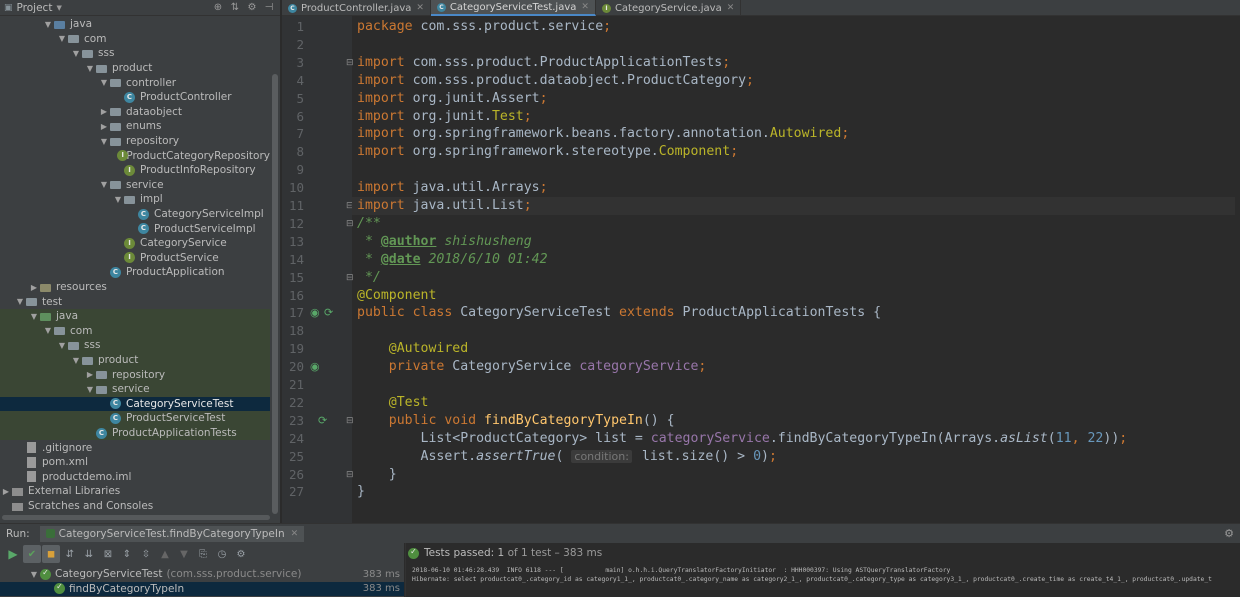  I want to click on hide-panel-icon: ⊣, so click(269, 7).